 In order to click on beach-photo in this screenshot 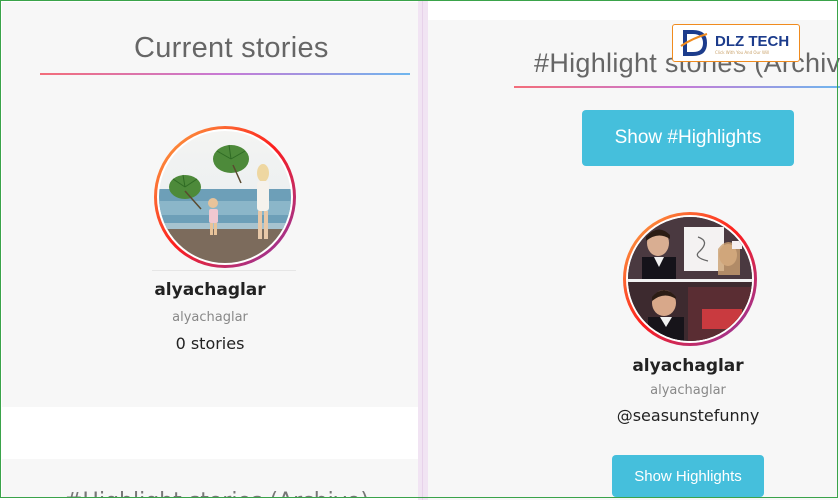, I will do `click(225, 197)`.